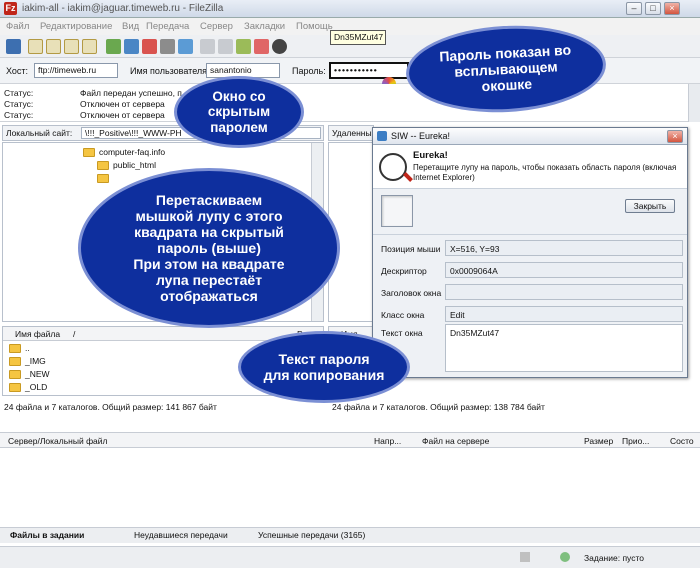 This screenshot has width=700, height=568. What do you see at coordinates (89, 46) in the screenshot?
I see `toggle-queue-icon` at bounding box center [89, 46].